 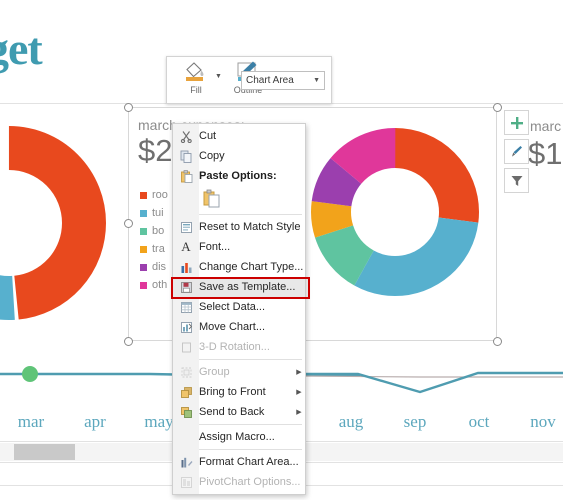 I want to click on right-chart-title: marc, so click(x=546, y=126).